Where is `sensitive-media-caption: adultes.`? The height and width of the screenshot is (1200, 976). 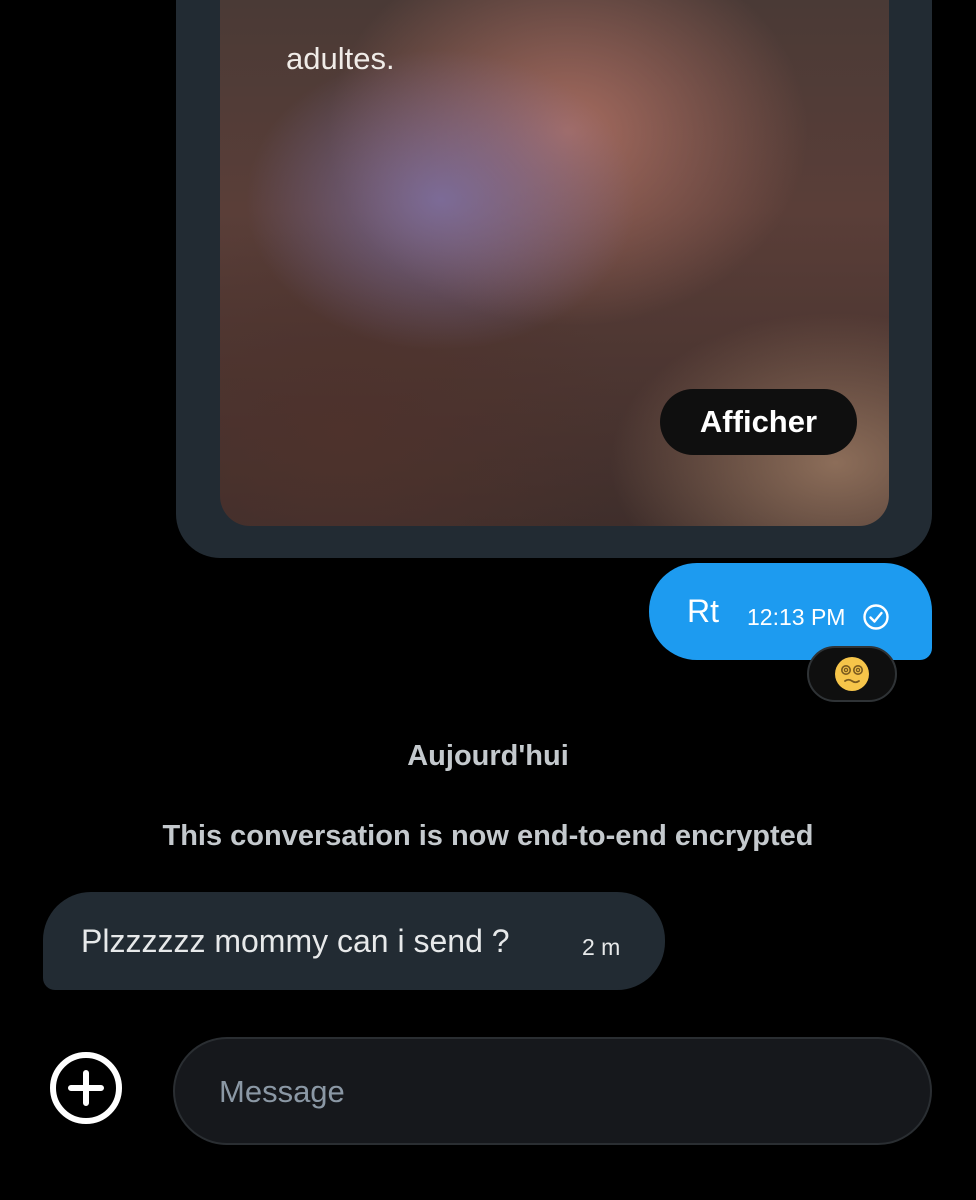
sensitive-media-caption: adultes. is located at coordinates (340, 58).